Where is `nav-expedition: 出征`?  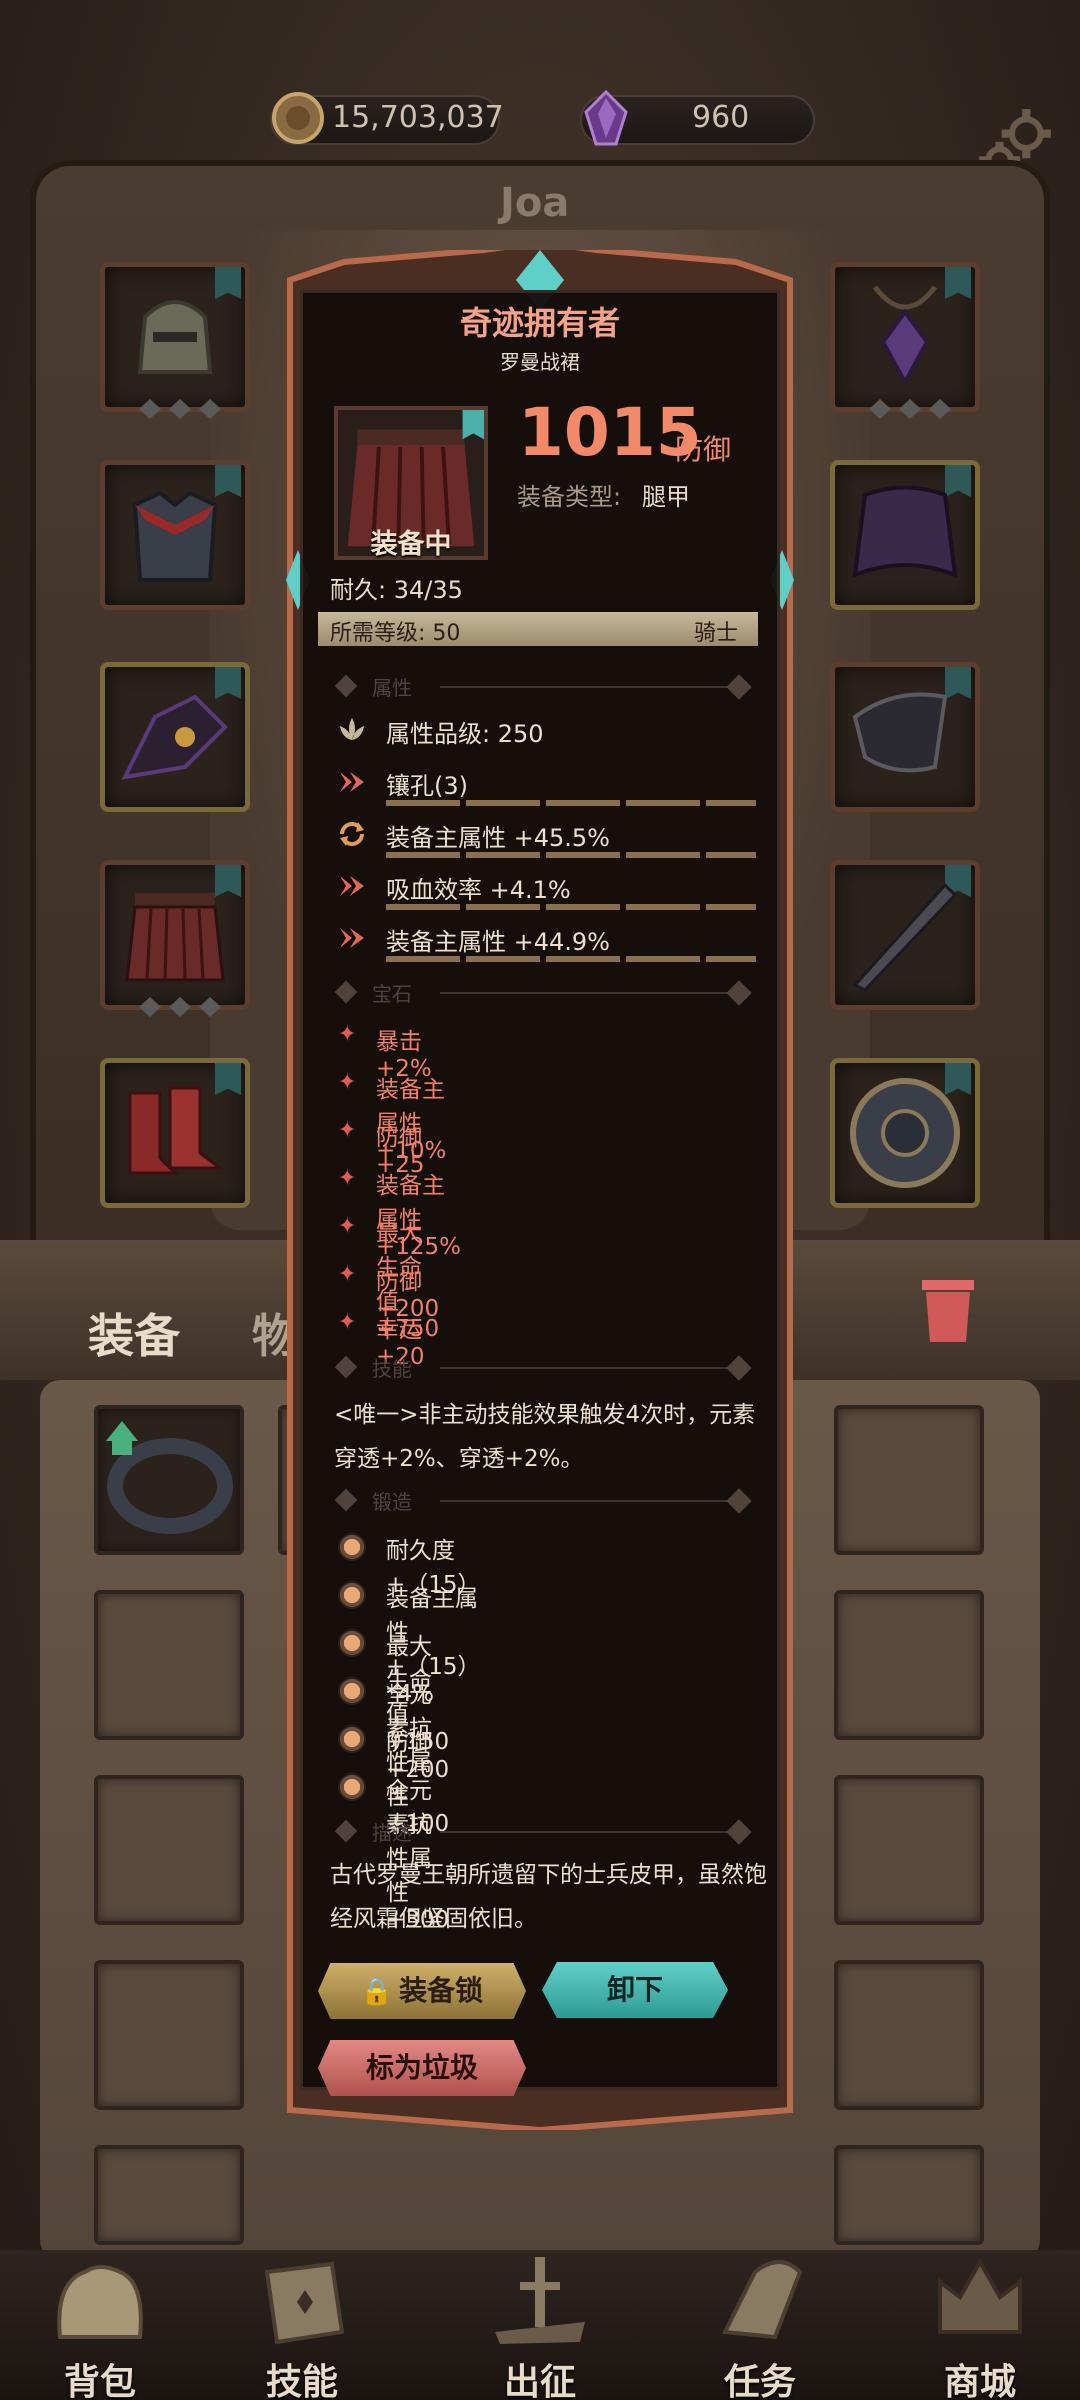
nav-expedition: 出征 is located at coordinates (540, 2325).